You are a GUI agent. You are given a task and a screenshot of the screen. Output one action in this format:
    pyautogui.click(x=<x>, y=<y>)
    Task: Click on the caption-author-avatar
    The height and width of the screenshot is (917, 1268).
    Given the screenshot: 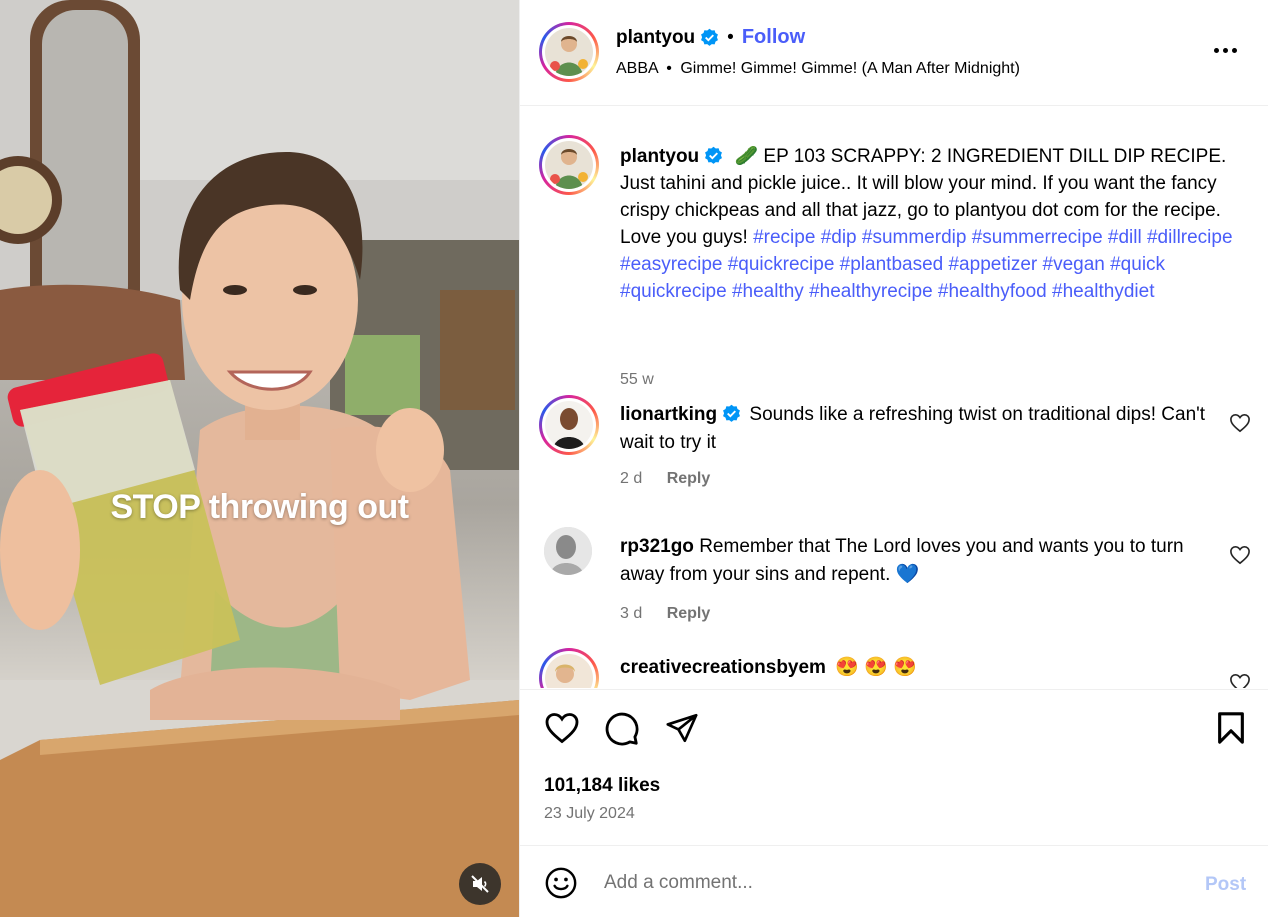 What is the action you would take?
    pyautogui.click(x=569, y=165)
    